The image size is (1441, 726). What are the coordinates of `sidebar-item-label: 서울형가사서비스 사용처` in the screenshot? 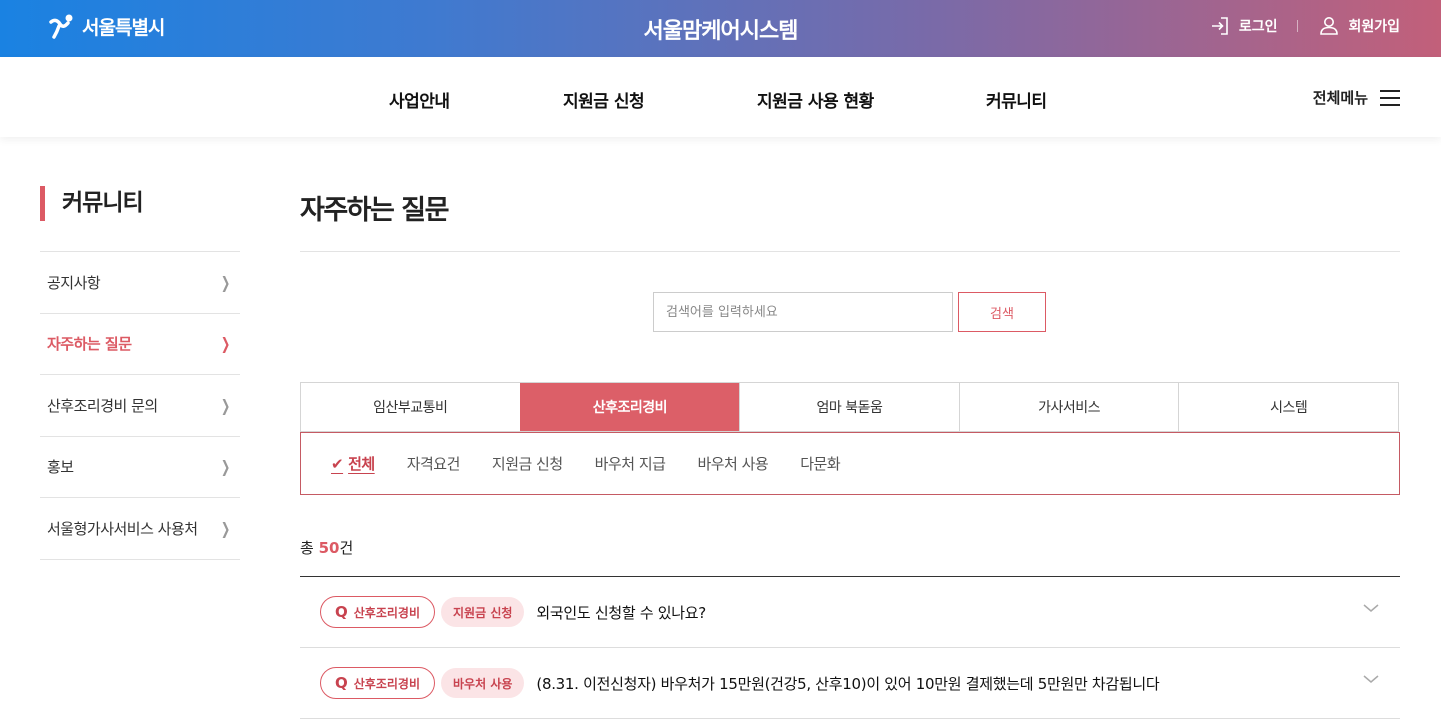 It's located at (122, 528).